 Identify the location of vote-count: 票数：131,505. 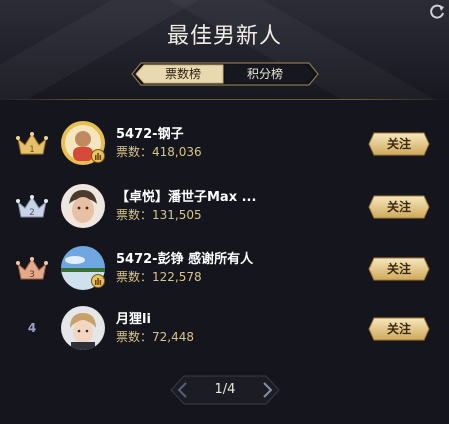
(159, 215).